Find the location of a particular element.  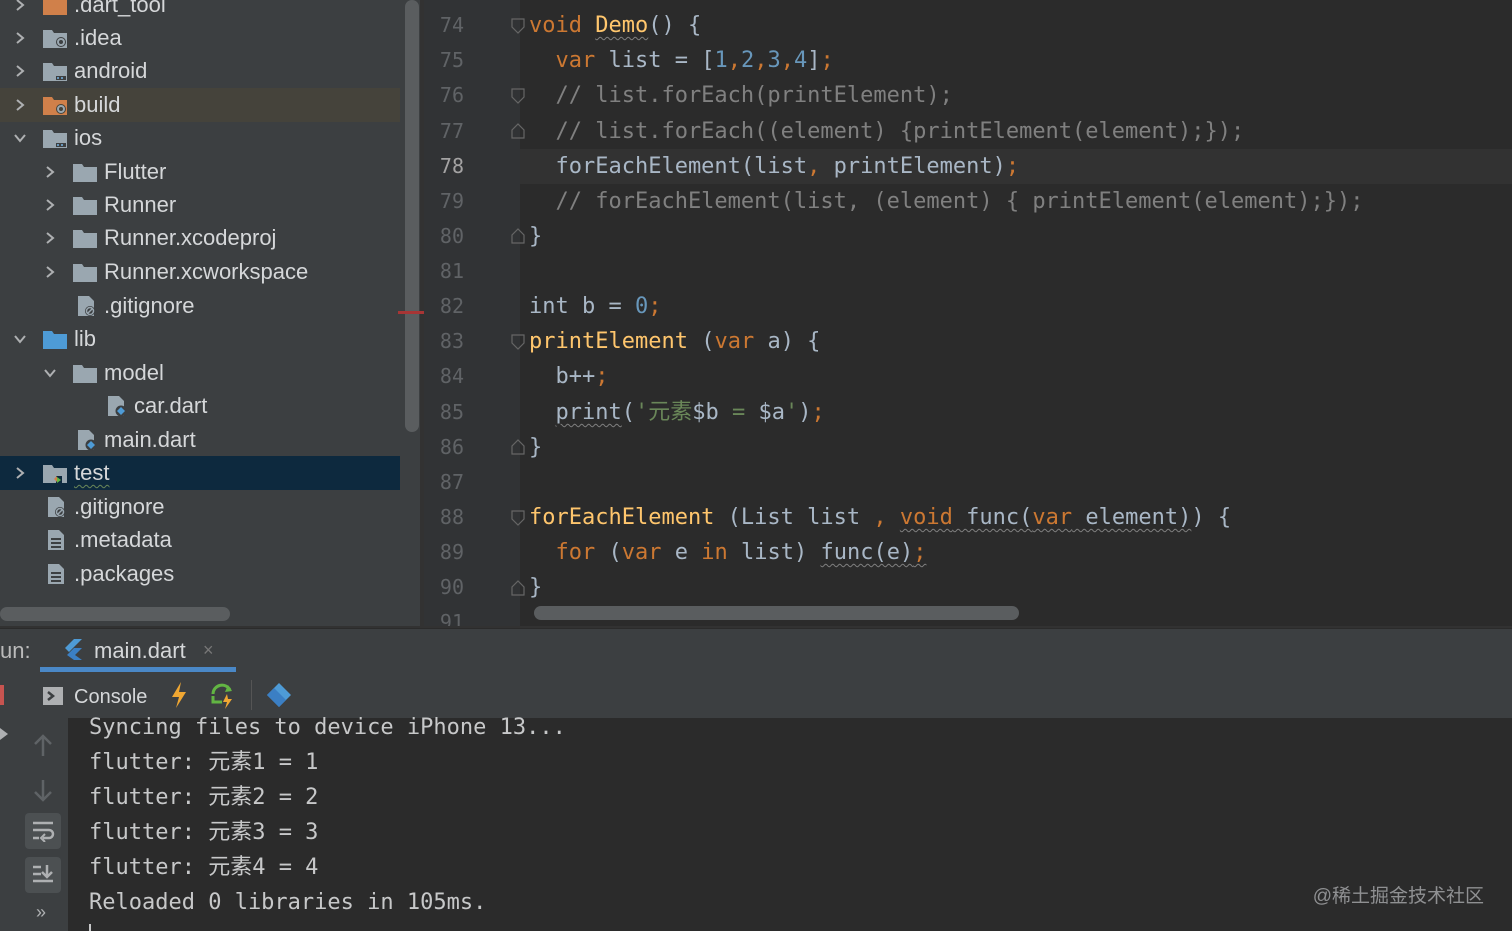

text-cursor is located at coordinates (90, 927).